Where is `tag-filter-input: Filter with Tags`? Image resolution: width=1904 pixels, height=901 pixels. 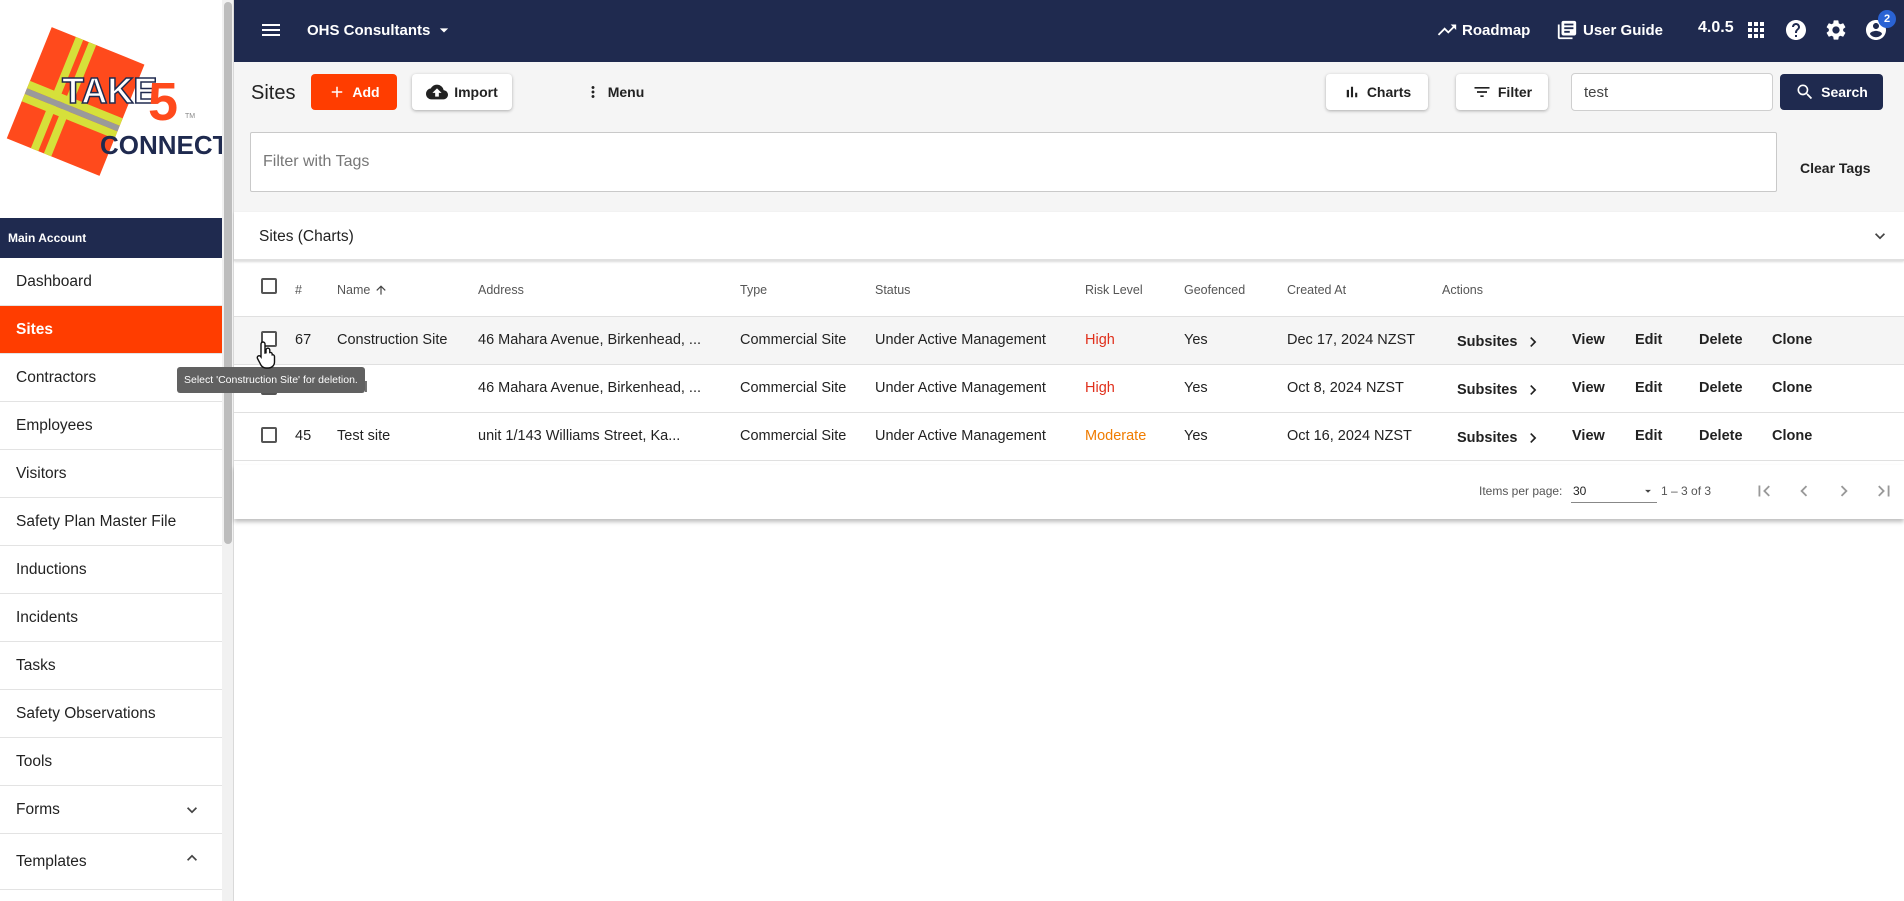
tag-filter-input: Filter with Tags is located at coordinates (1013, 162).